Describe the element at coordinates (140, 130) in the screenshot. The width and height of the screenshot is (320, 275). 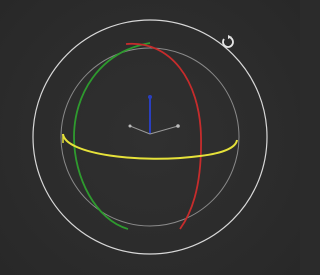
I see `center-axis-left` at that location.